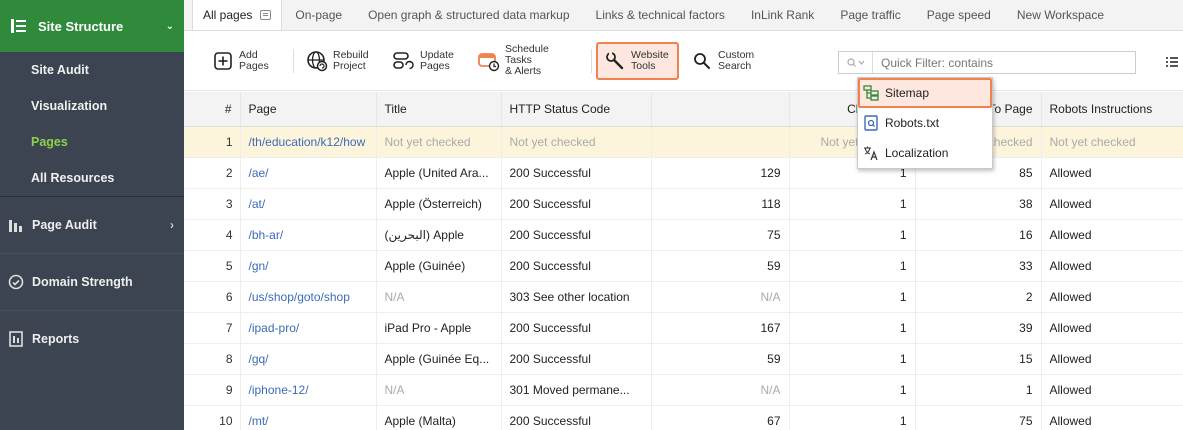 The image size is (1183, 430). Describe the element at coordinates (856, 62) in the screenshot. I see `filter-search-icon` at that location.